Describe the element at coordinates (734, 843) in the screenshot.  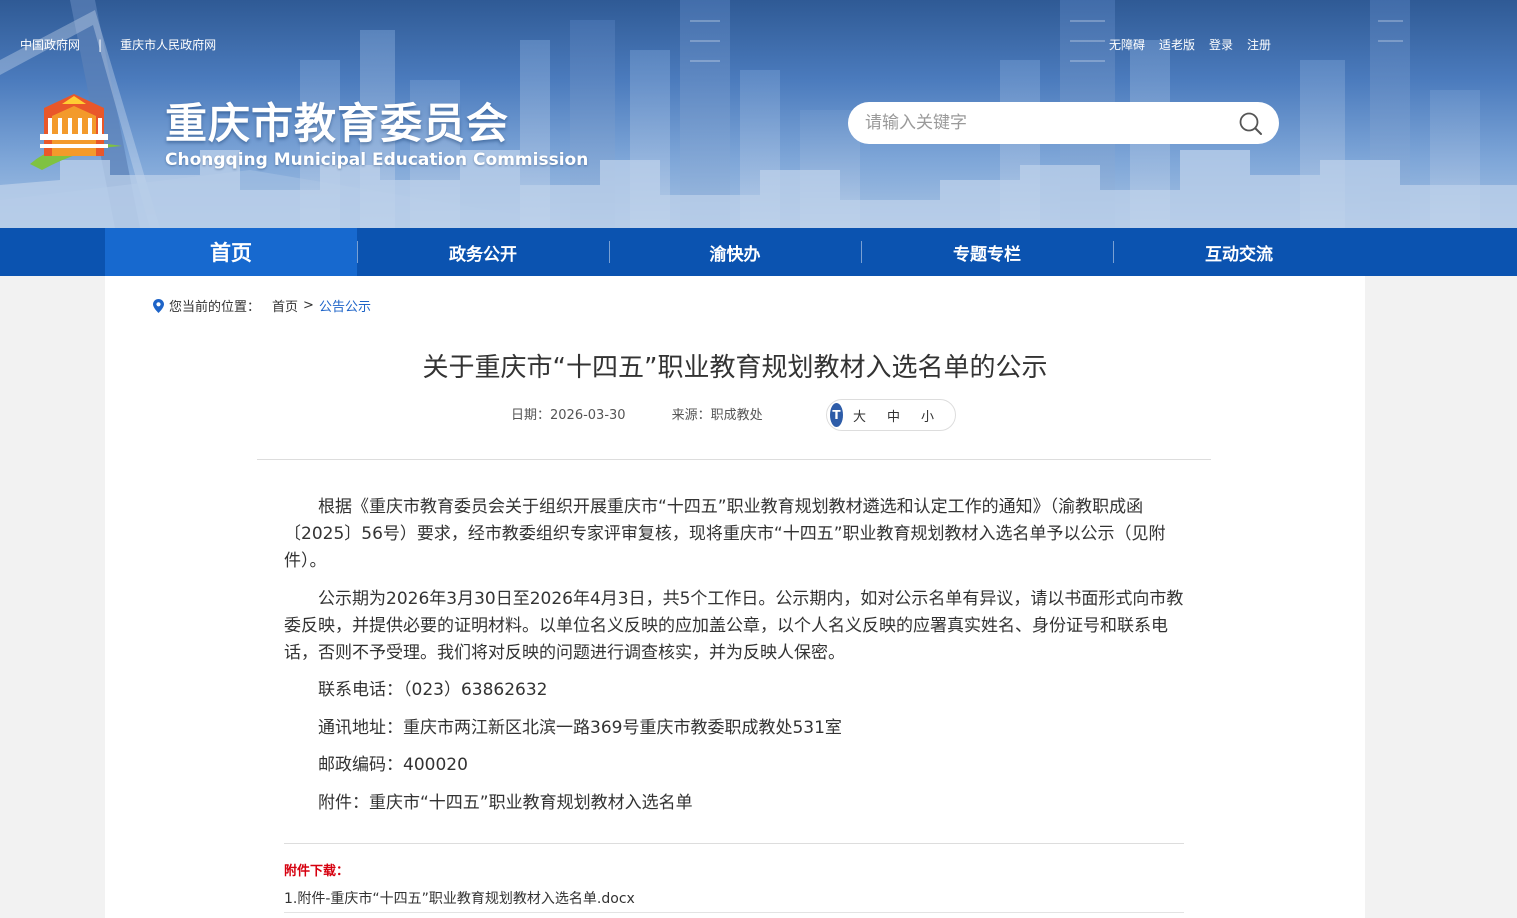
I see `attachment-divider` at that location.